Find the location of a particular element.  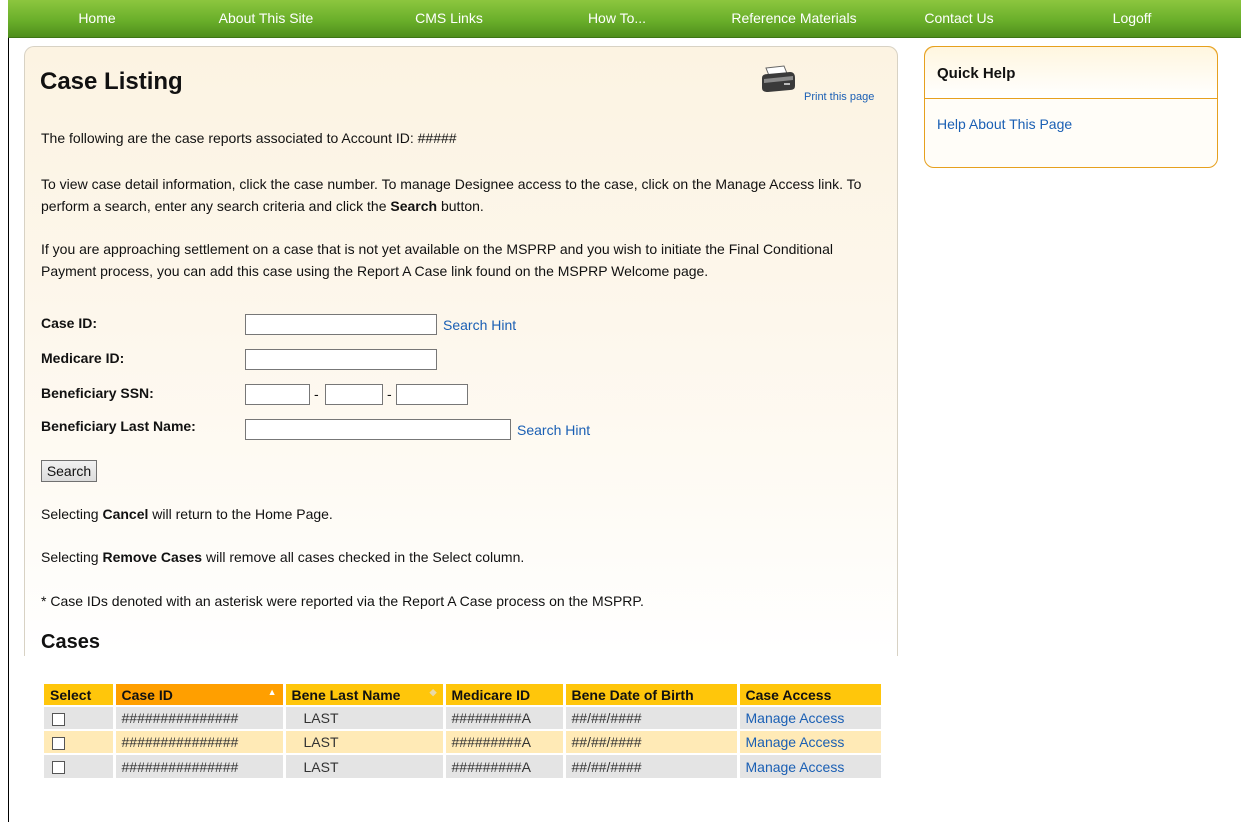

case-id-search-hint-link: Search Hint is located at coordinates (479, 325).